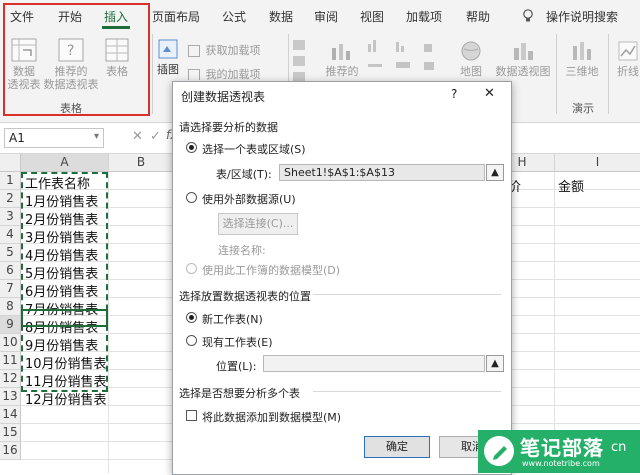  Describe the element at coordinates (96, 136) in the screenshot. I see `chevron-down-icon: ▾` at that location.